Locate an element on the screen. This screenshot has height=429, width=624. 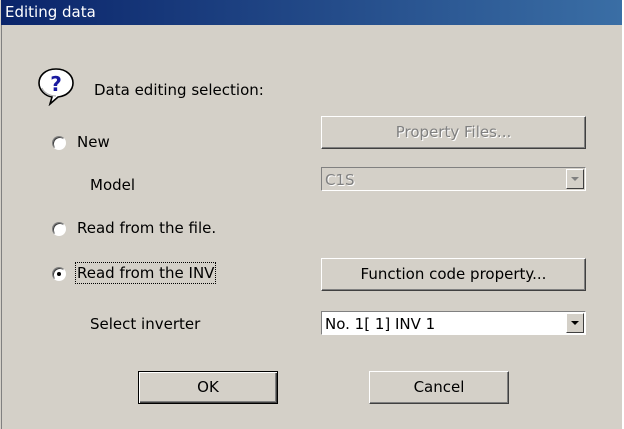
radio-selected-dot is located at coordinates (59, 274).